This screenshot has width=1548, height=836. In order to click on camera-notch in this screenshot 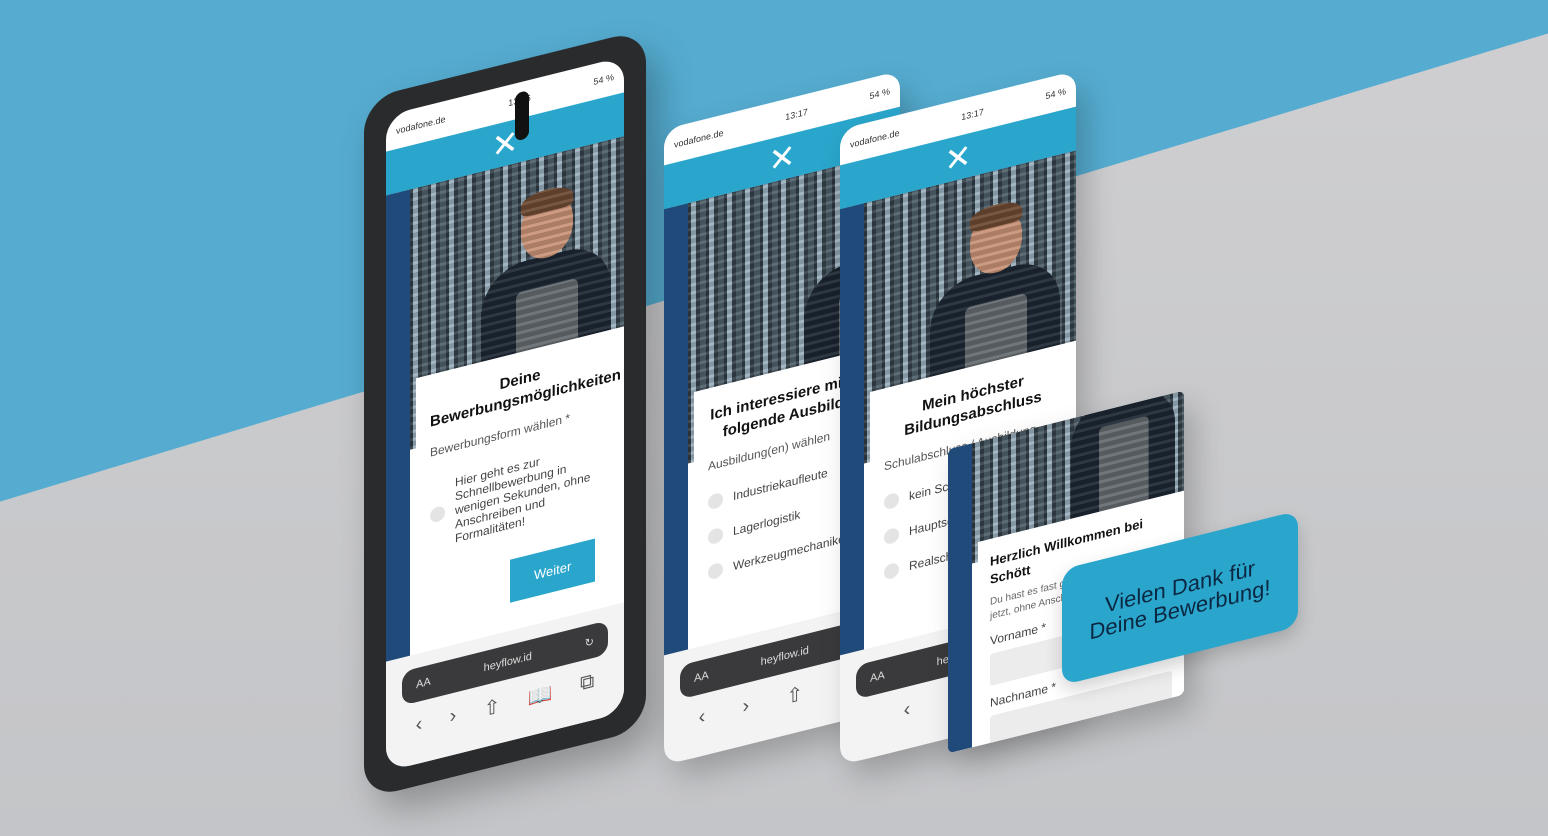, I will do `click(522, 116)`.